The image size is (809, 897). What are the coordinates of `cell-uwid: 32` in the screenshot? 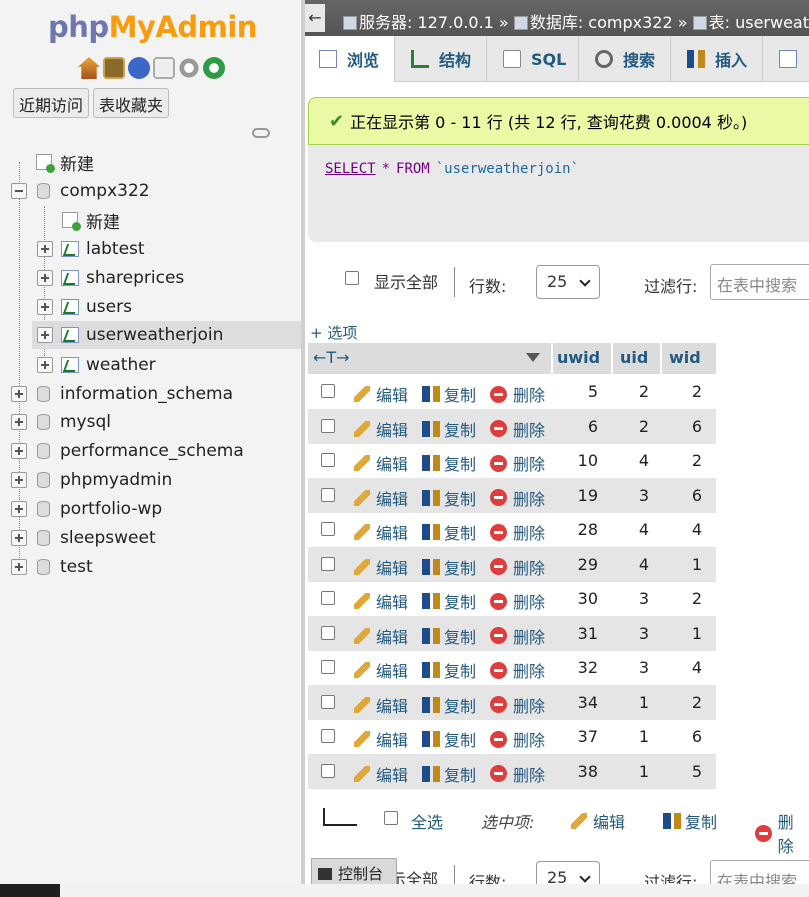 It's located at (575, 667).